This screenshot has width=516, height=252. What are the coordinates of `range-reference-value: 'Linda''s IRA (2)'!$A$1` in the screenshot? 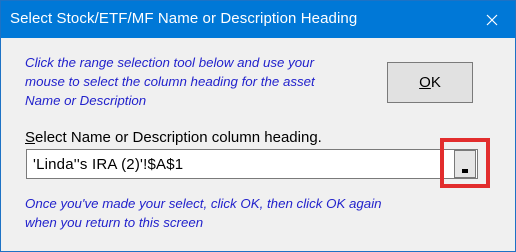 It's located at (108, 164).